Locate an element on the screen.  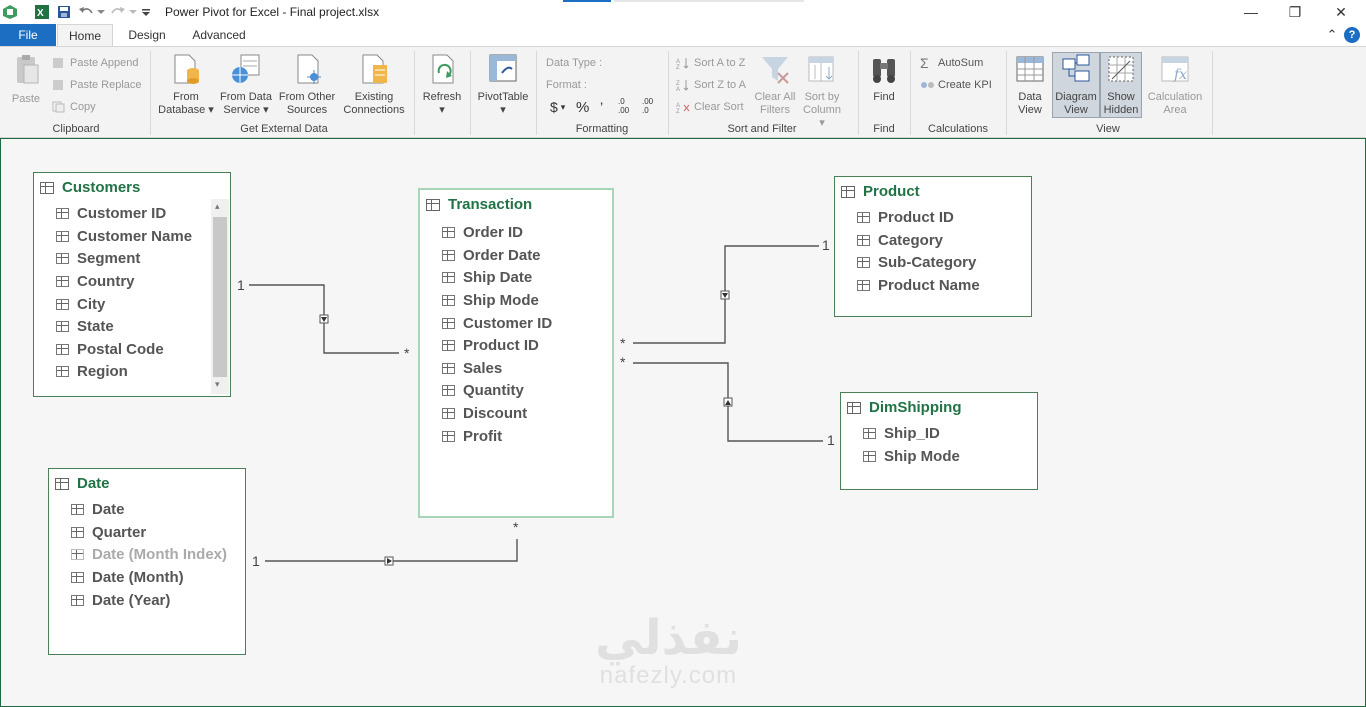
increase-decimal-button: .0 .00 is located at coordinates (627, 106).